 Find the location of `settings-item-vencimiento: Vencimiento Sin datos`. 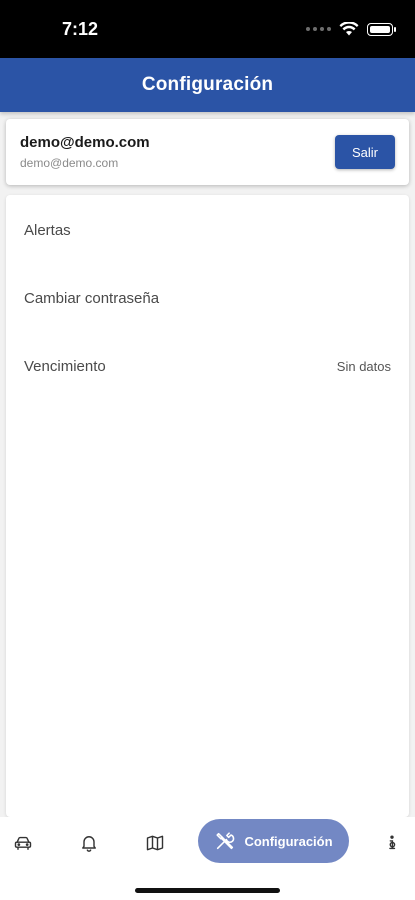

settings-item-vencimiento: Vencimiento Sin datos is located at coordinates (207, 366).